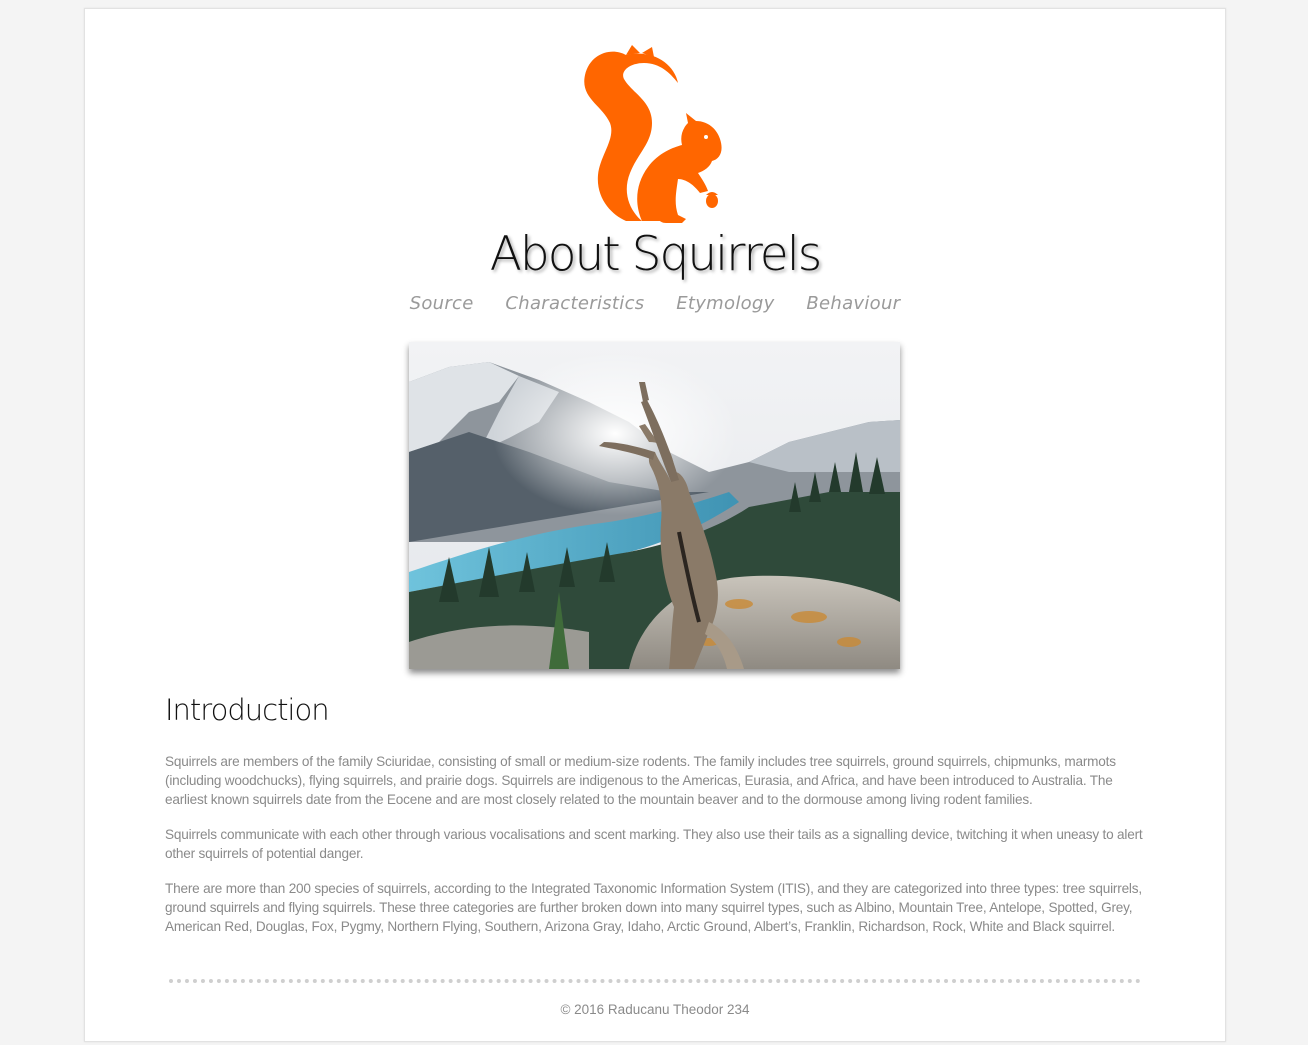 This screenshot has height=1045, width=1308. I want to click on hero-image, so click(654, 505).